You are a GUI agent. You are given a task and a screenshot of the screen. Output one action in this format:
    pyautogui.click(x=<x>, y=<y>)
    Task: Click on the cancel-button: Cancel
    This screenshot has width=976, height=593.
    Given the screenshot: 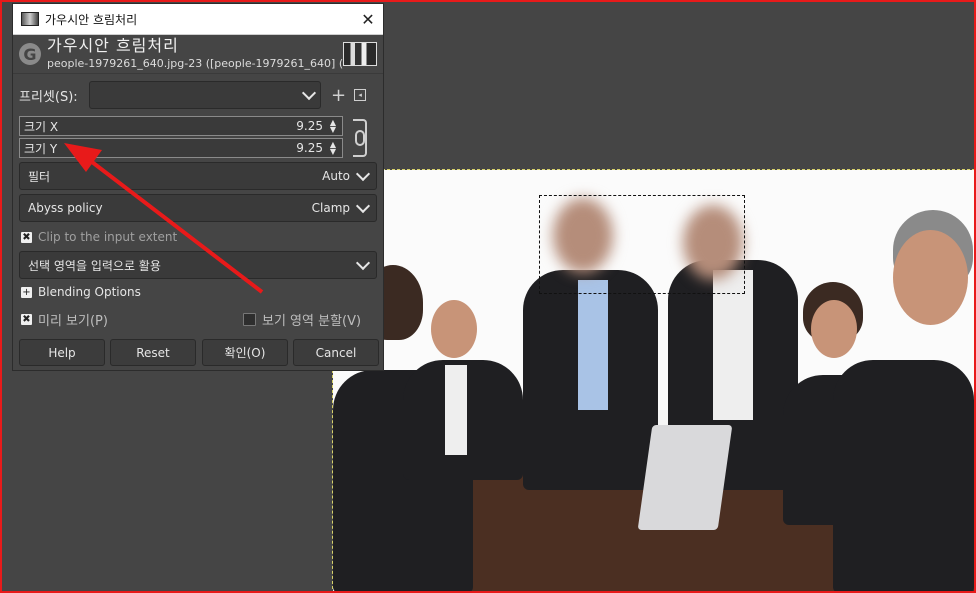 What is the action you would take?
    pyautogui.click(x=336, y=352)
    